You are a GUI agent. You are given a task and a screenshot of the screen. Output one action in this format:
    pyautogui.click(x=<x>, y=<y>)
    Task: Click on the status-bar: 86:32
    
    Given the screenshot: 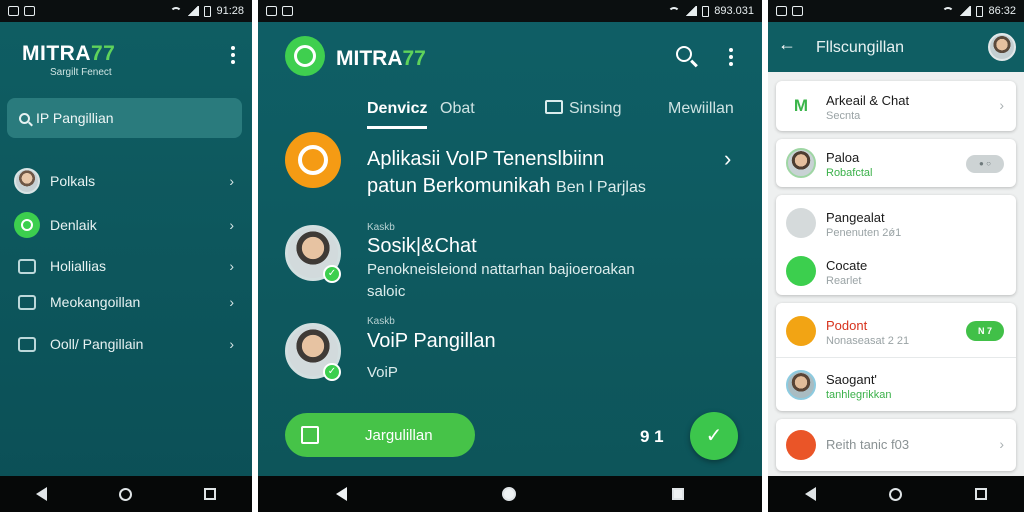 What is the action you would take?
    pyautogui.click(x=896, y=11)
    